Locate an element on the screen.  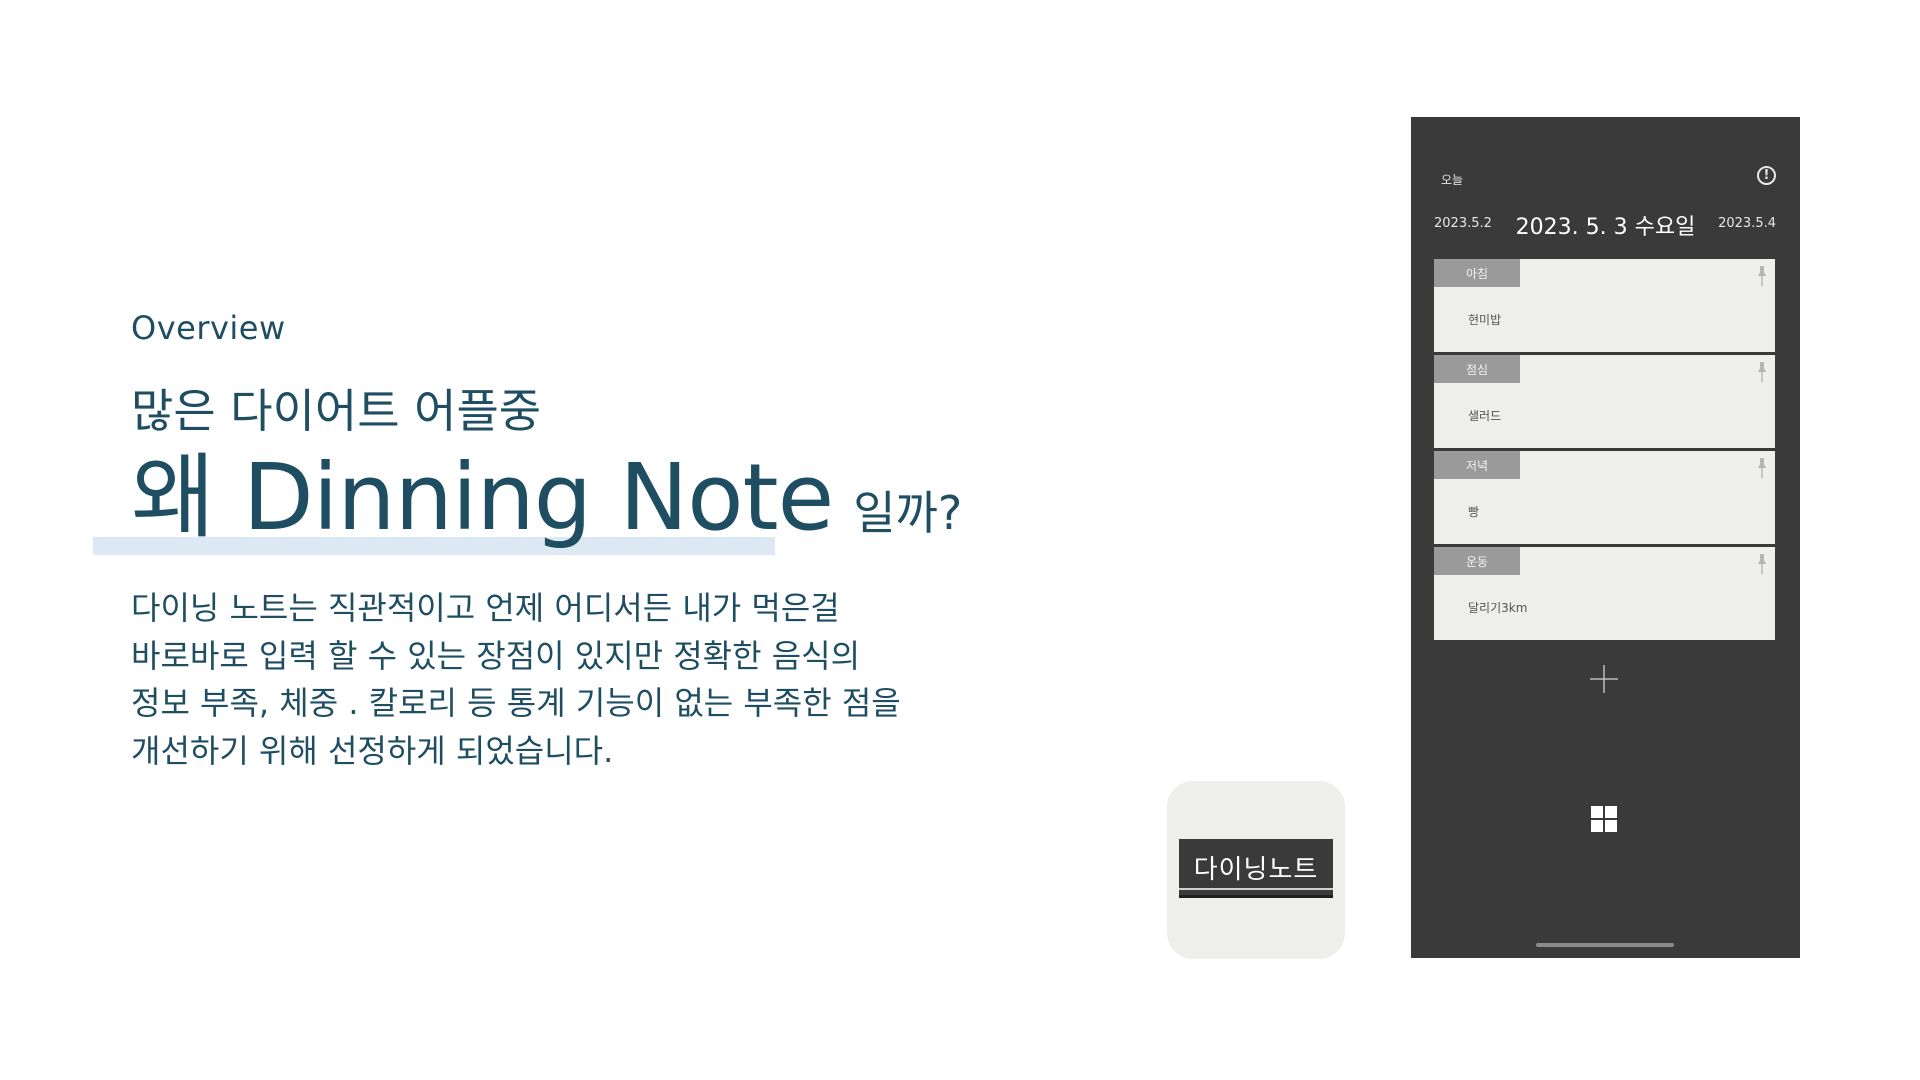
meal-card-lunch: 점심 샐러드 is located at coordinates (1604, 401).